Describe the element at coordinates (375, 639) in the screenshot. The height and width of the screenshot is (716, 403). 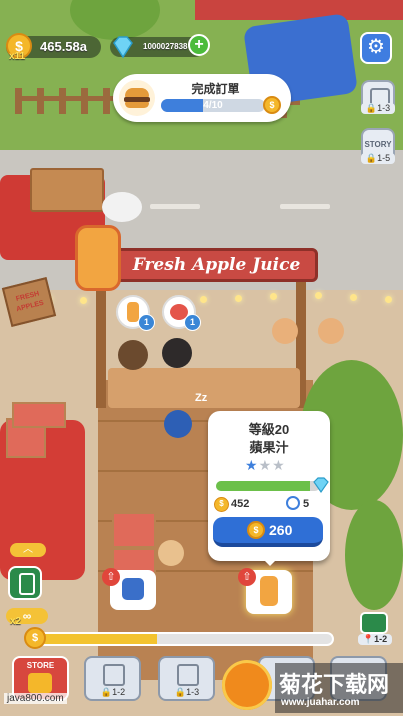
I see `map-level-label: 📍1-2` at that location.